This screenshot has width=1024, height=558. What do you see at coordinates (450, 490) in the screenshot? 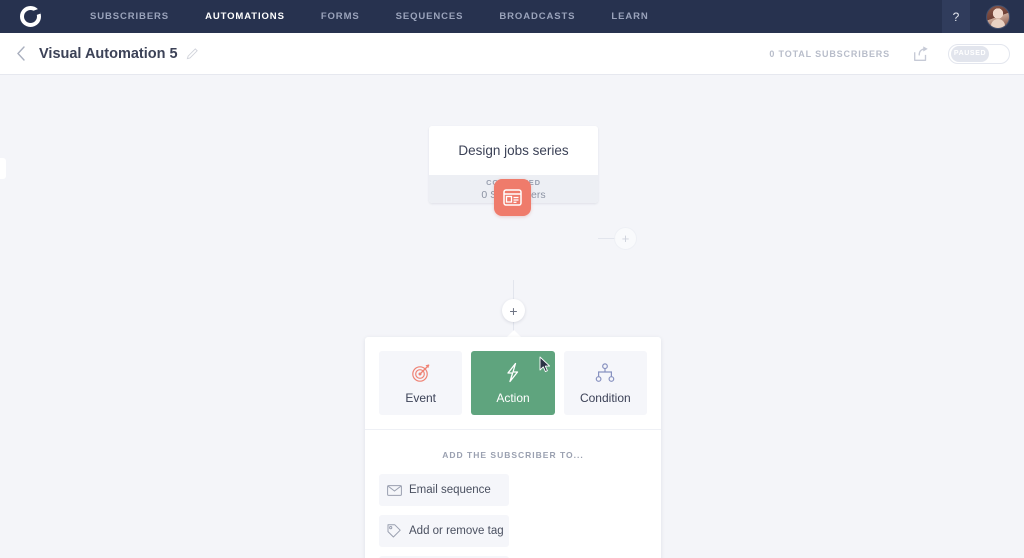
I see `option-email-sequence-label: Email sequence` at bounding box center [450, 490].